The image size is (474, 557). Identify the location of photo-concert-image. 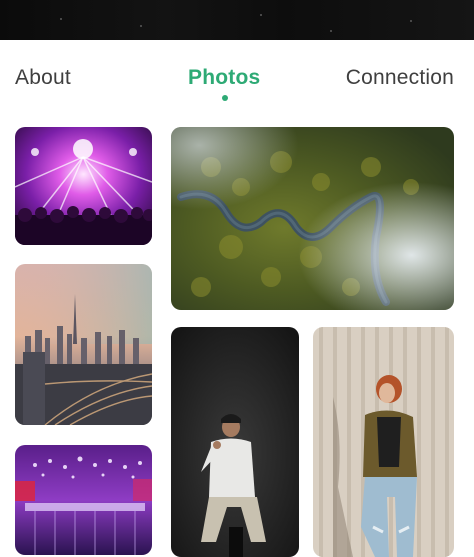
(83, 186).